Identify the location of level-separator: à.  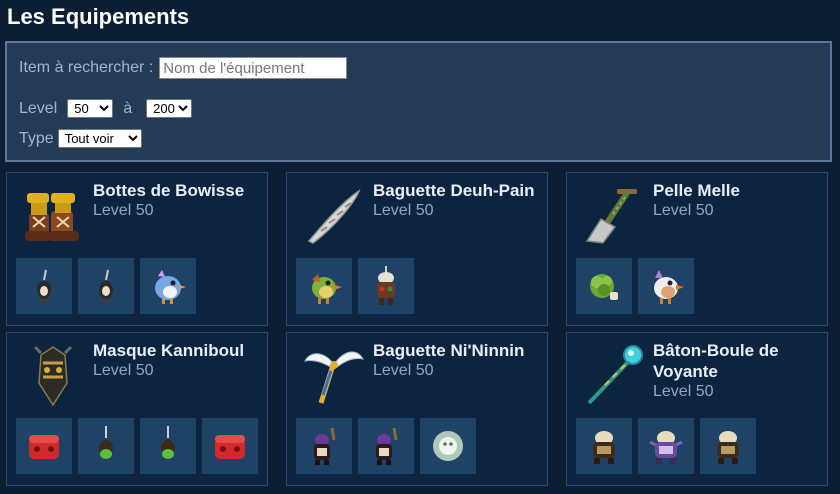
(128, 108).